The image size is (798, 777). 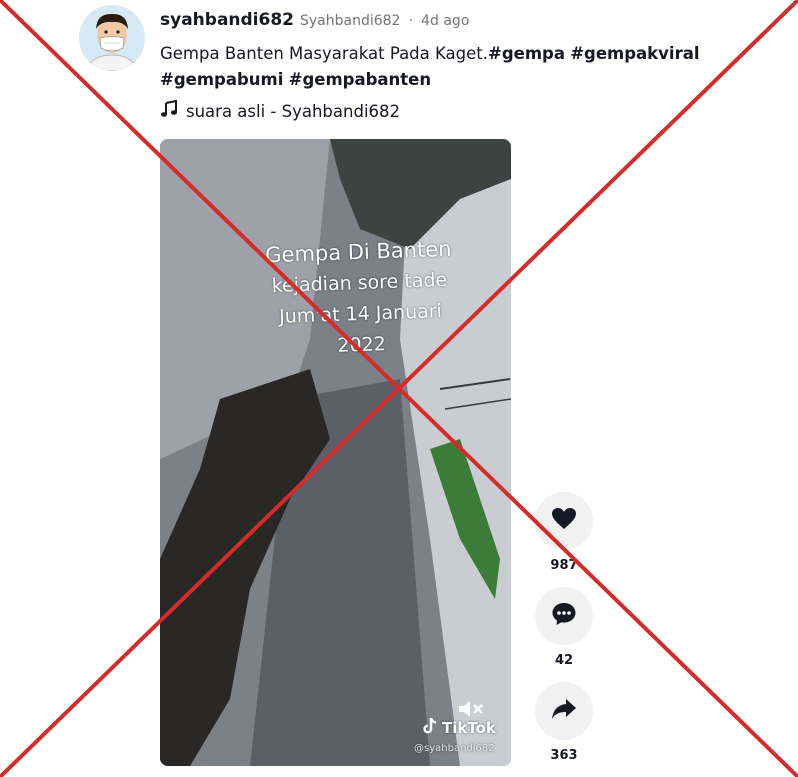 I want to click on tiktok-watermark: TikTok, so click(x=459, y=728).